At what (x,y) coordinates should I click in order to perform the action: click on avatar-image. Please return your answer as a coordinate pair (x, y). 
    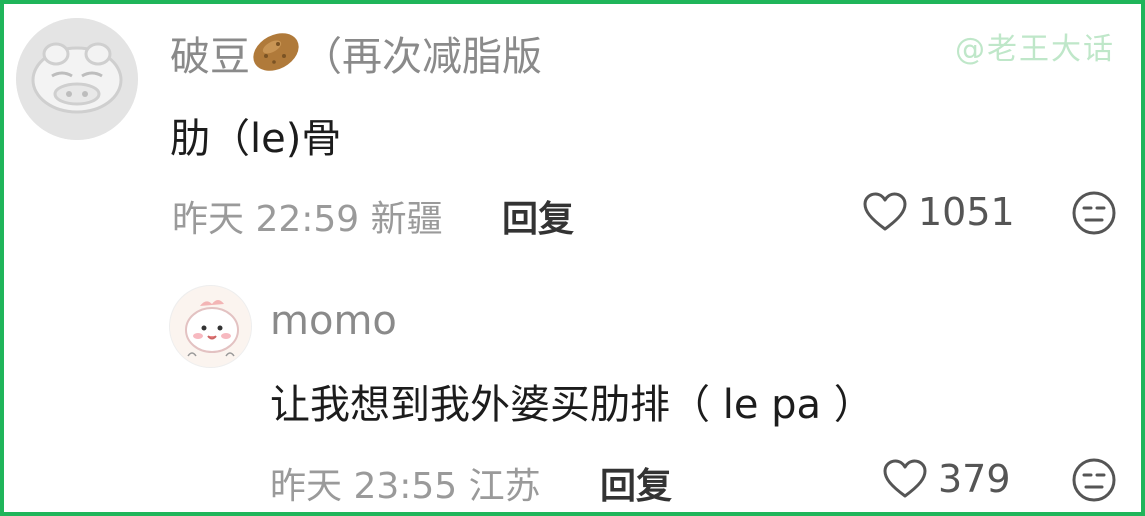
    Looking at the image, I should click on (77, 79).